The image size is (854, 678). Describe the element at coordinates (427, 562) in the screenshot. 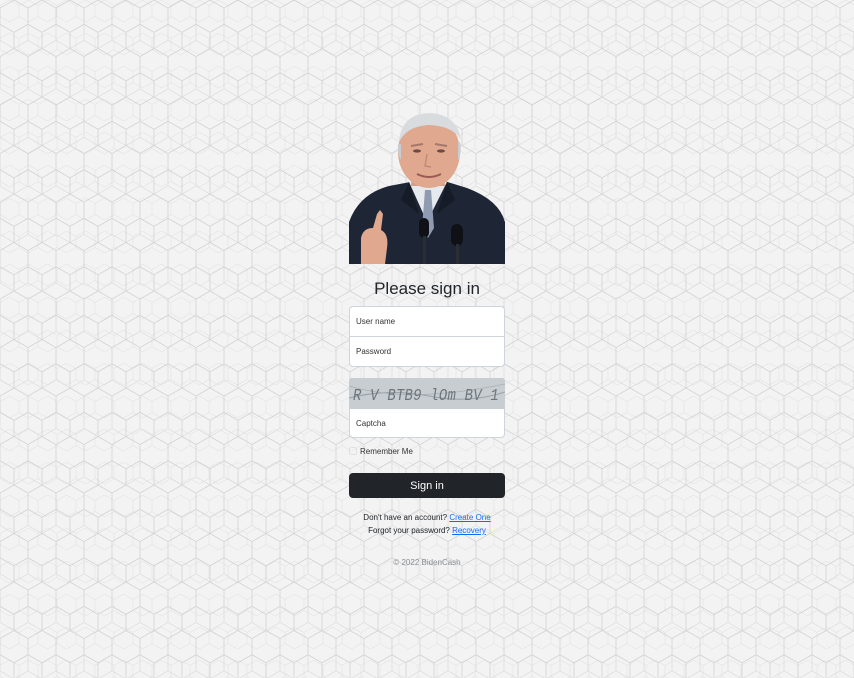

I see `copyright-footer: © 2022 BidenCash` at that location.